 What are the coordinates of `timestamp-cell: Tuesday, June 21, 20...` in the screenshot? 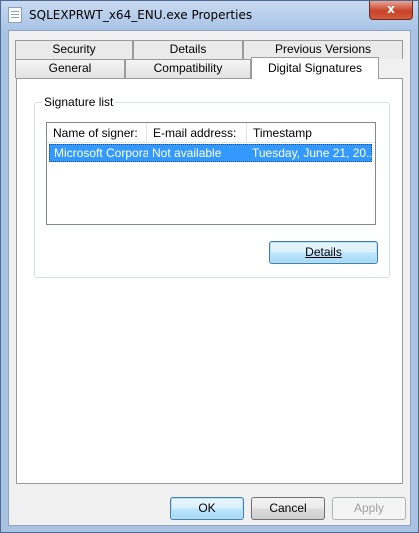 It's located at (312, 153).